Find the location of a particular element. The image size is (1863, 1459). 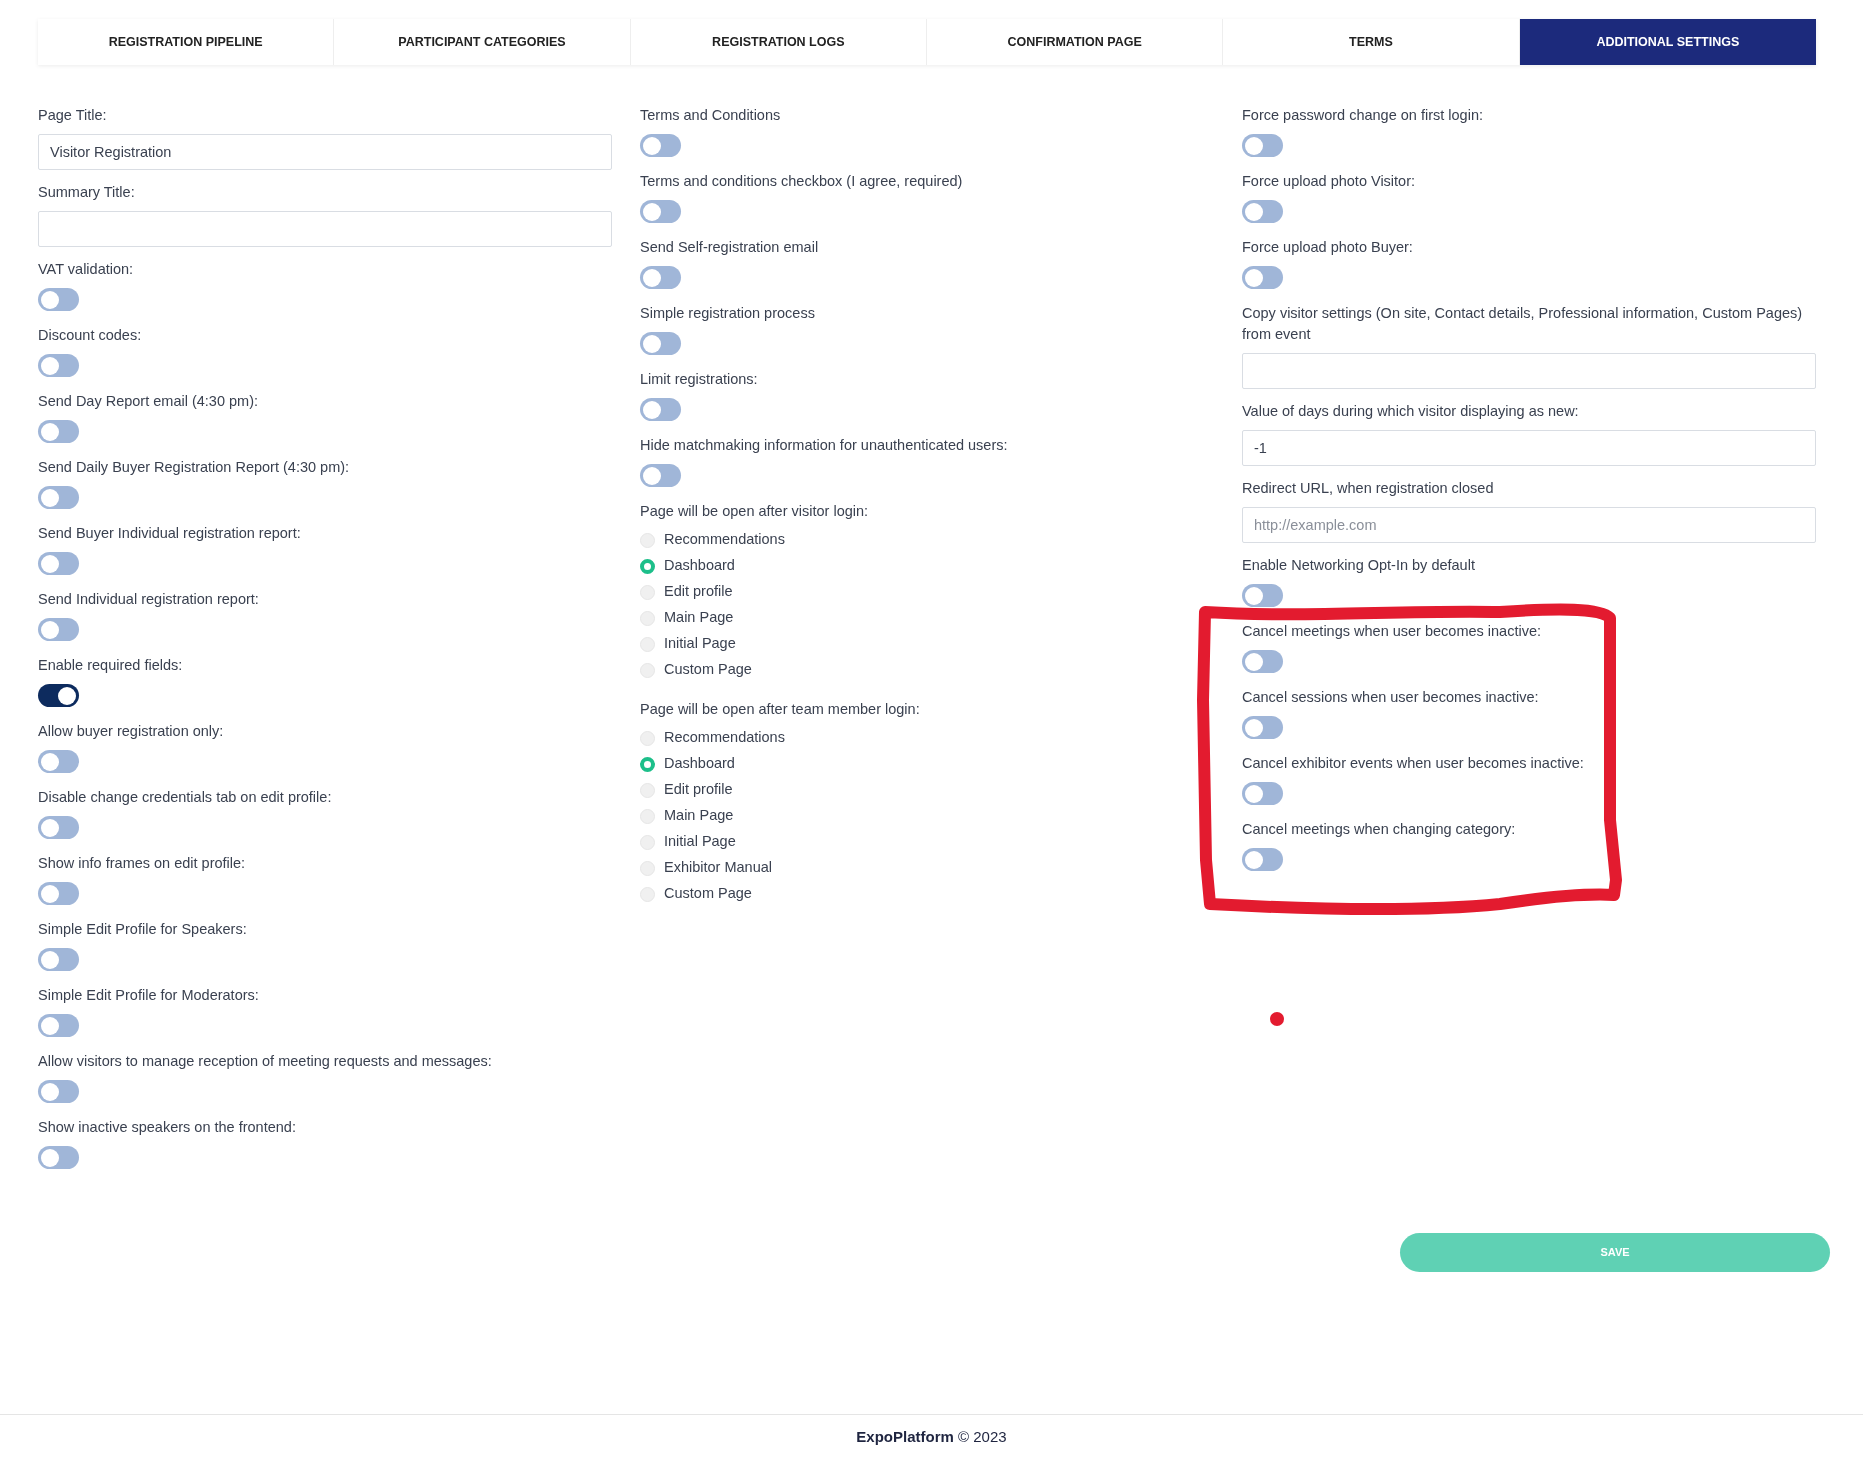

field-label: Force password change on first login: is located at coordinates (1363, 115).